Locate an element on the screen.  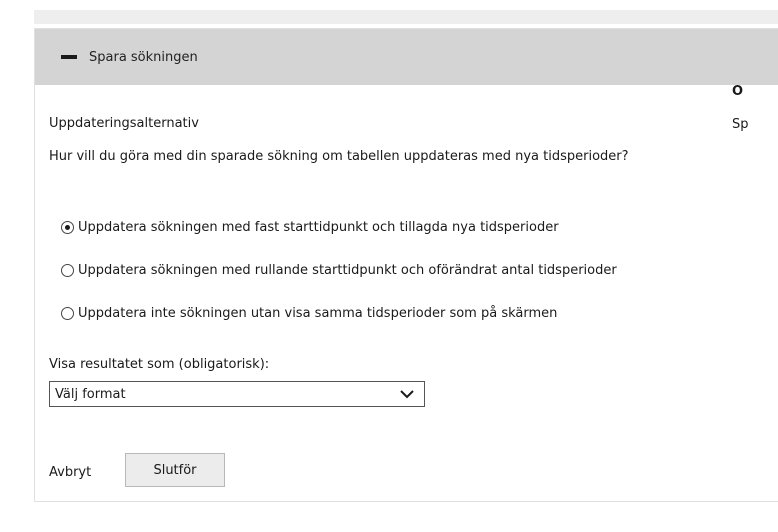
format-label: Visa resultatet som (obligatorisk): is located at coordinates (159, 364).